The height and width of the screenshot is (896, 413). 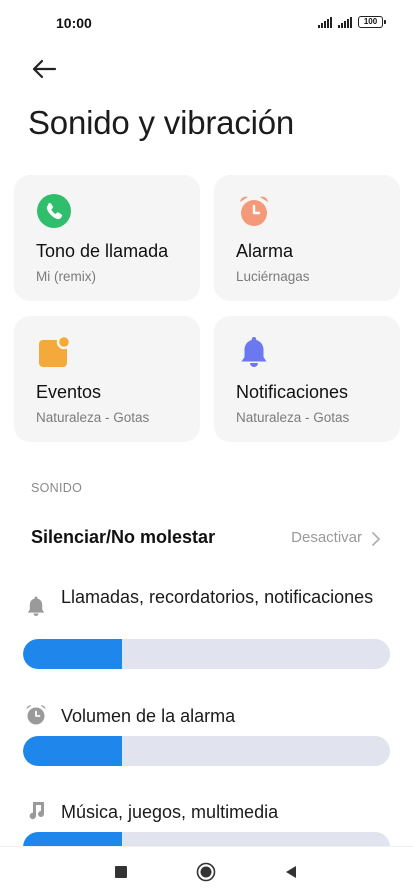 I want to click on page-title: Sonido y vibración, so click(x=161, y=122).